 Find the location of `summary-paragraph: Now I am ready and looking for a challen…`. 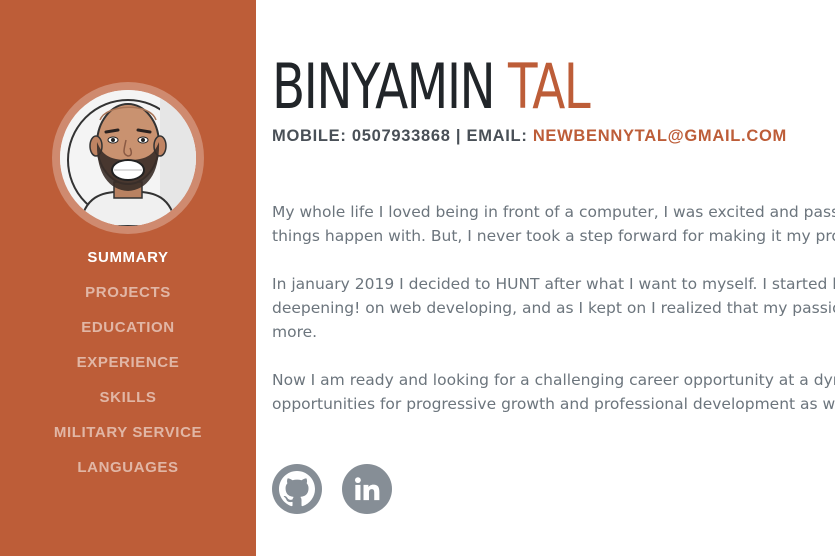

summary-paragraph: Now I am ready and looking for a challen… is located at coordinates (553, 392).